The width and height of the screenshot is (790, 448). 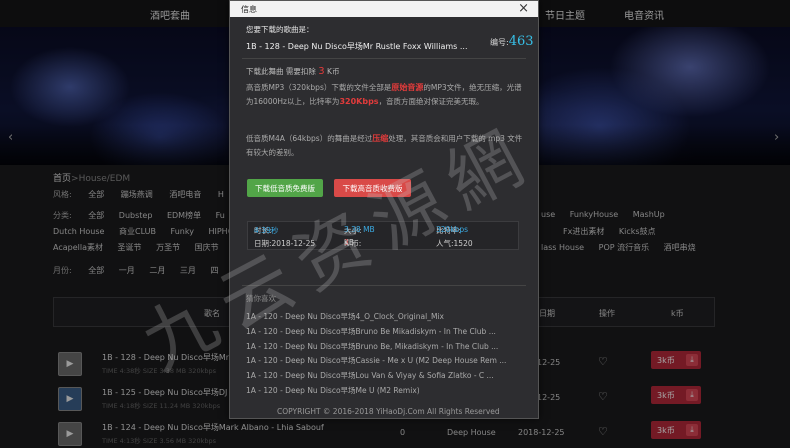 I want to click on song-label: 您要下载的歌曲是：, so click(x=280, y=29).